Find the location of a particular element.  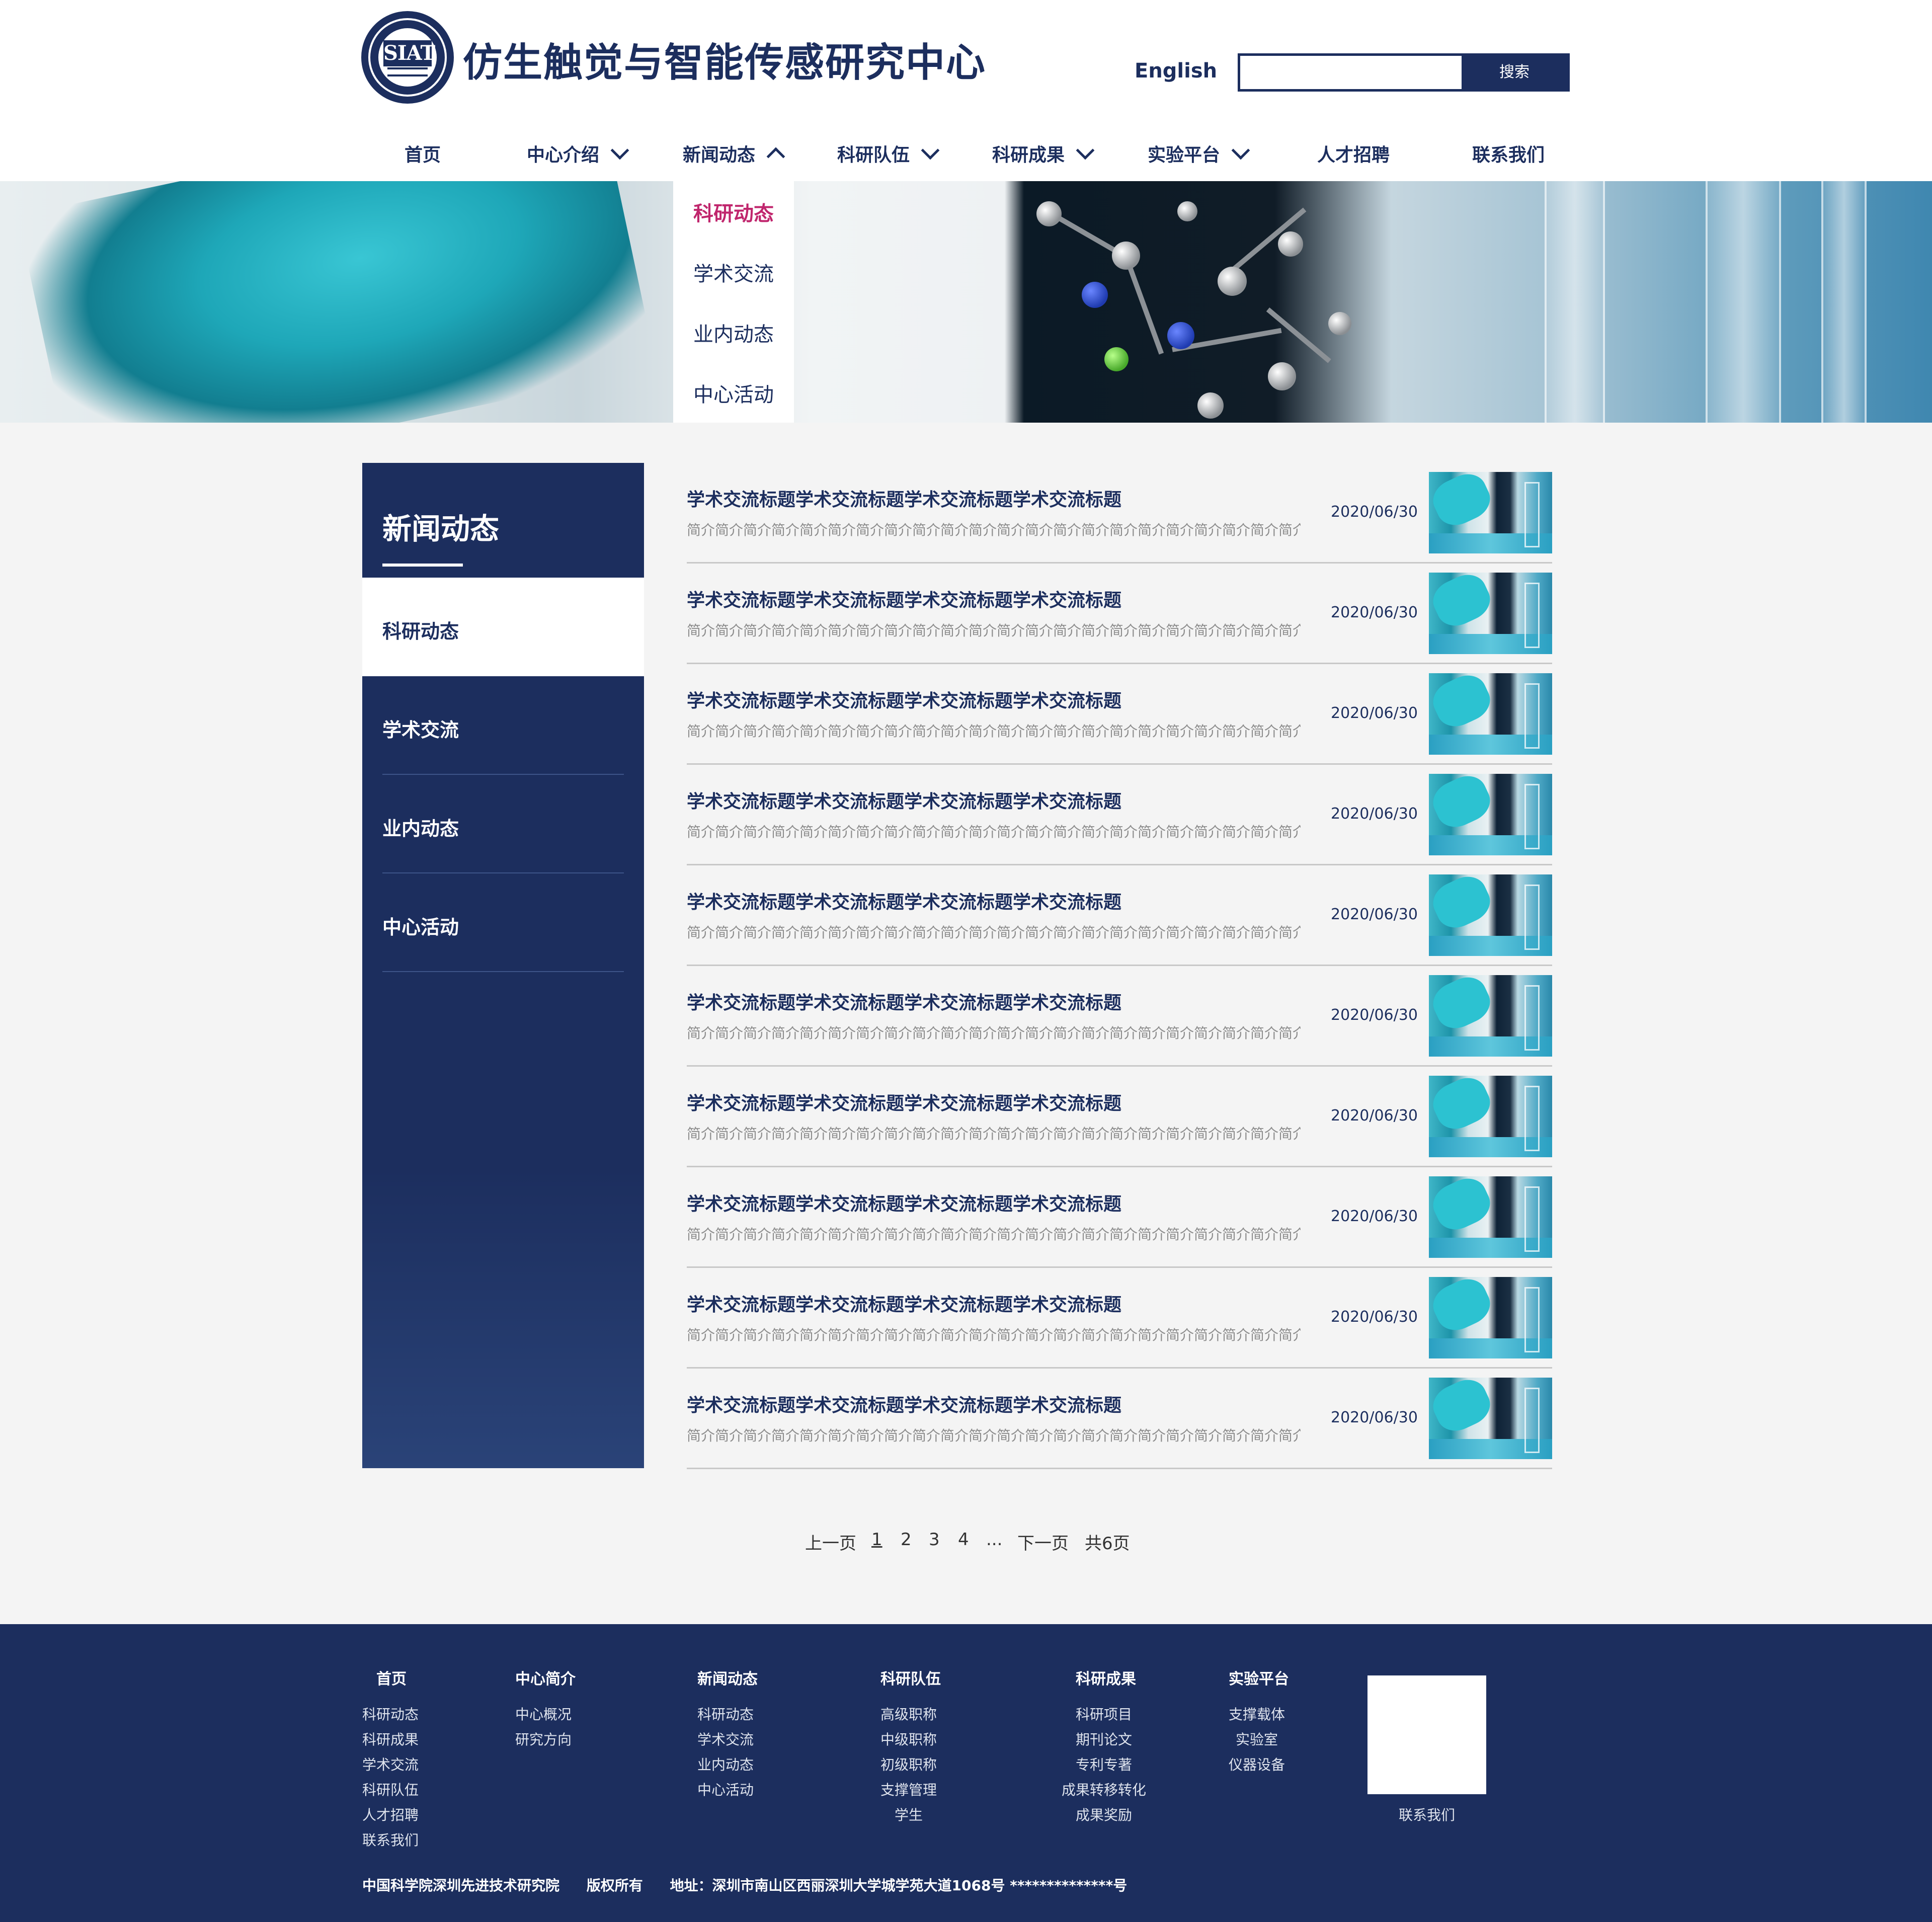

next-page-link: 下一页 is located at coordinates (1043, 1542).